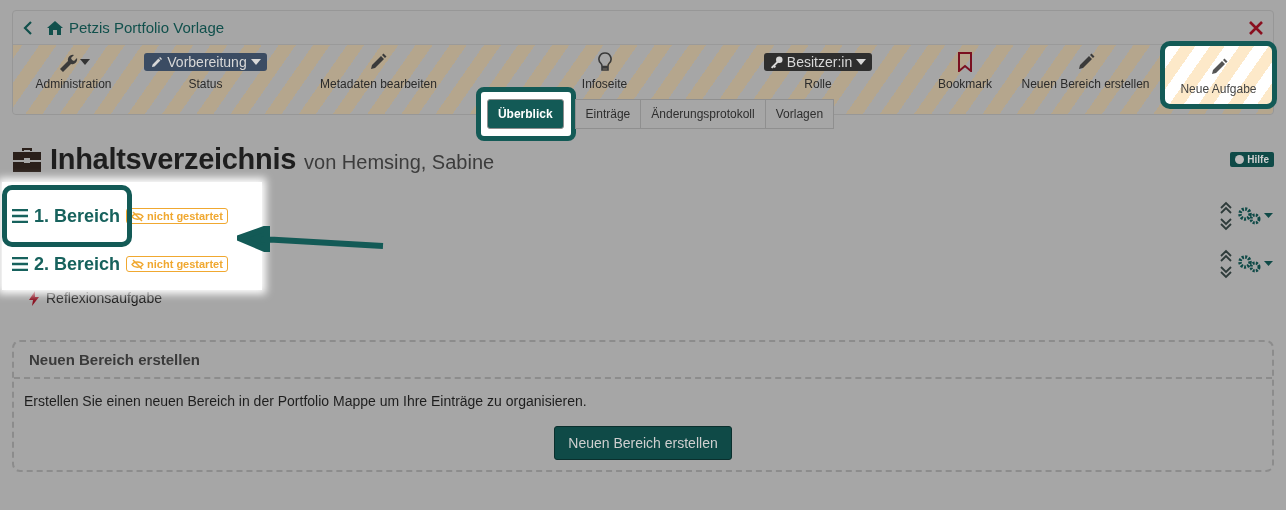  What do you see at coordinates (604, 62) in the screenshot?
I see `lightbulb-icon` at bounding box center [604, 62].